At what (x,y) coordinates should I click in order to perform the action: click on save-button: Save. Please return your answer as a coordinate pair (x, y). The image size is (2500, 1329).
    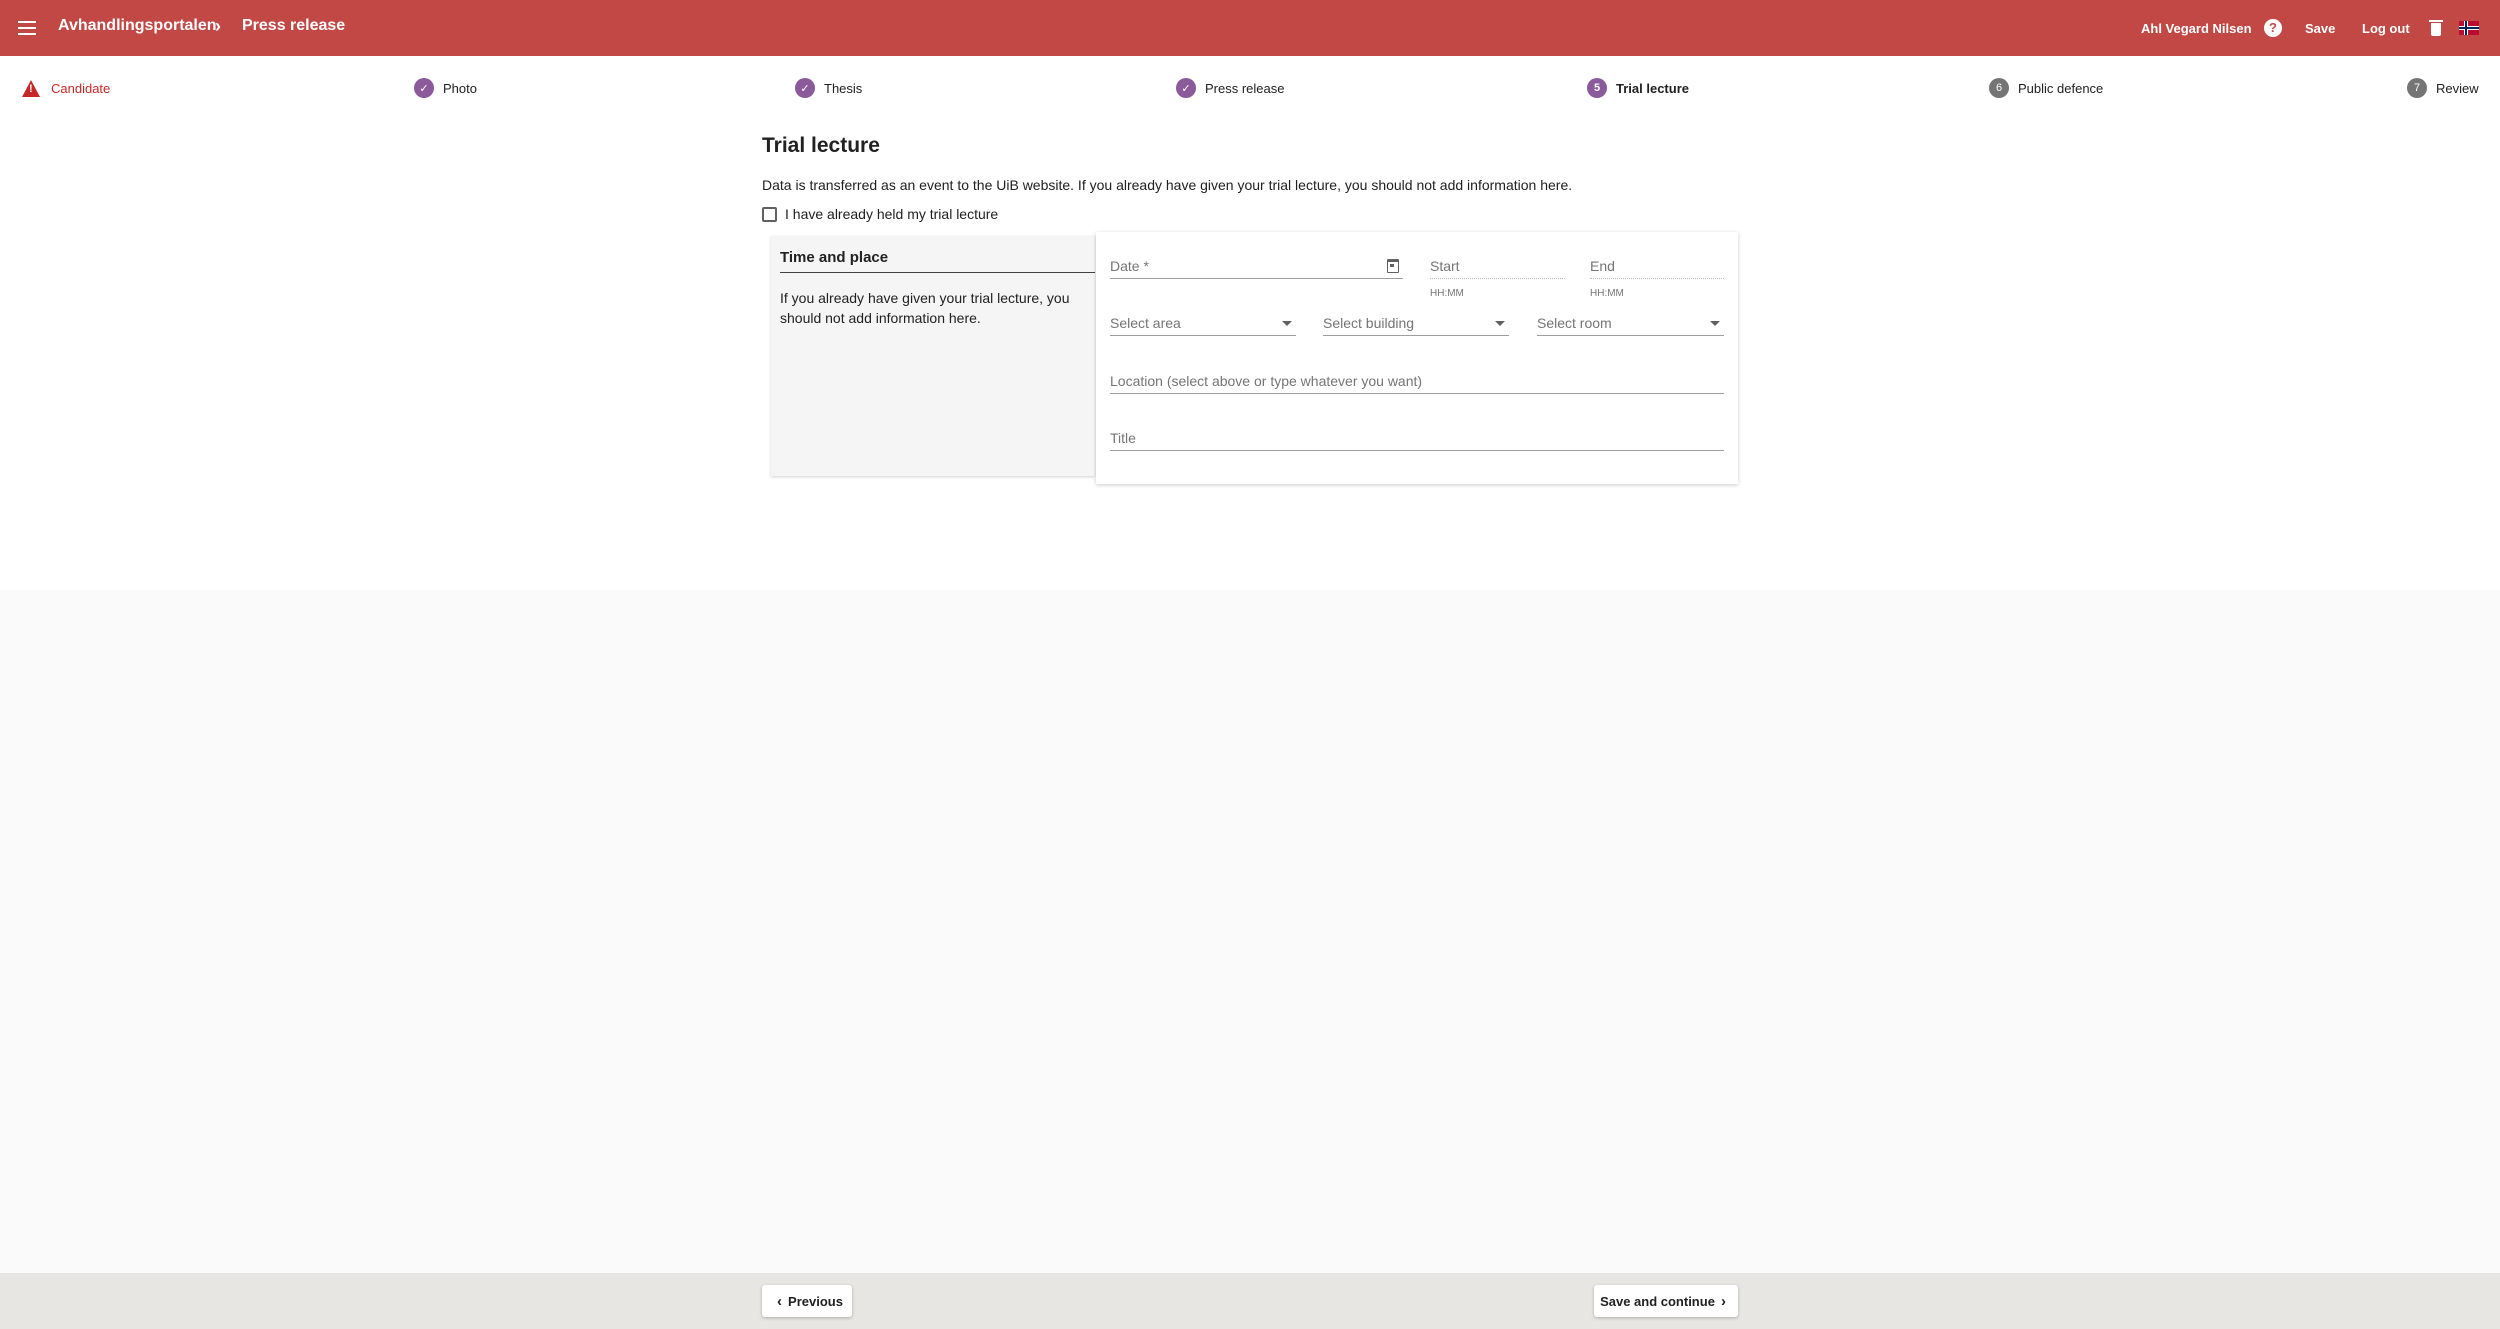
    Looking at the image, I should click on (2320, 28).